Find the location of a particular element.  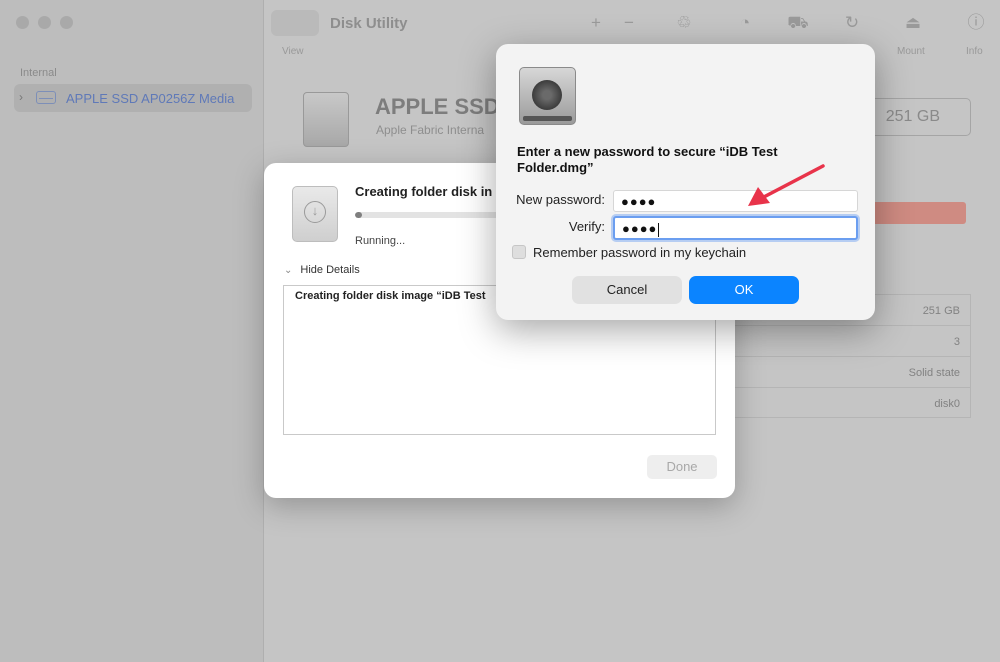

disk-platter is located at coordinates (547, 95).